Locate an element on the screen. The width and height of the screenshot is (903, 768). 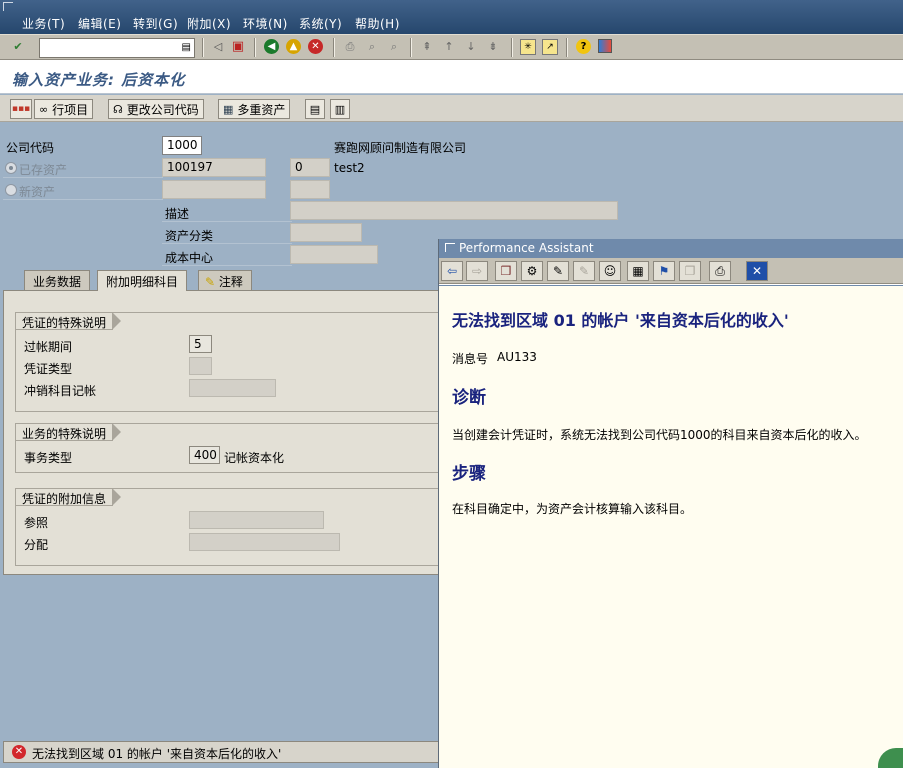
cost-center-label: 成本中心 is located at coordinates (189, 258).